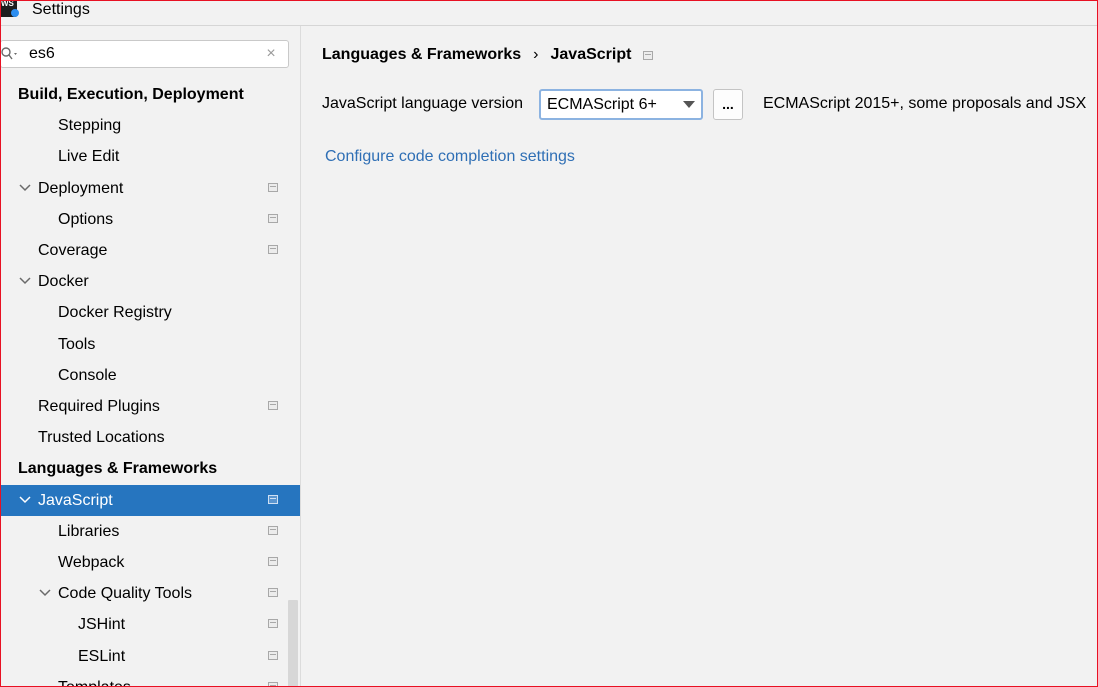  What do you see at coordinates (591, 54) in the screenshot?
I see `breadcrumb-current: JavaScript` at bounding box center [591, 54].